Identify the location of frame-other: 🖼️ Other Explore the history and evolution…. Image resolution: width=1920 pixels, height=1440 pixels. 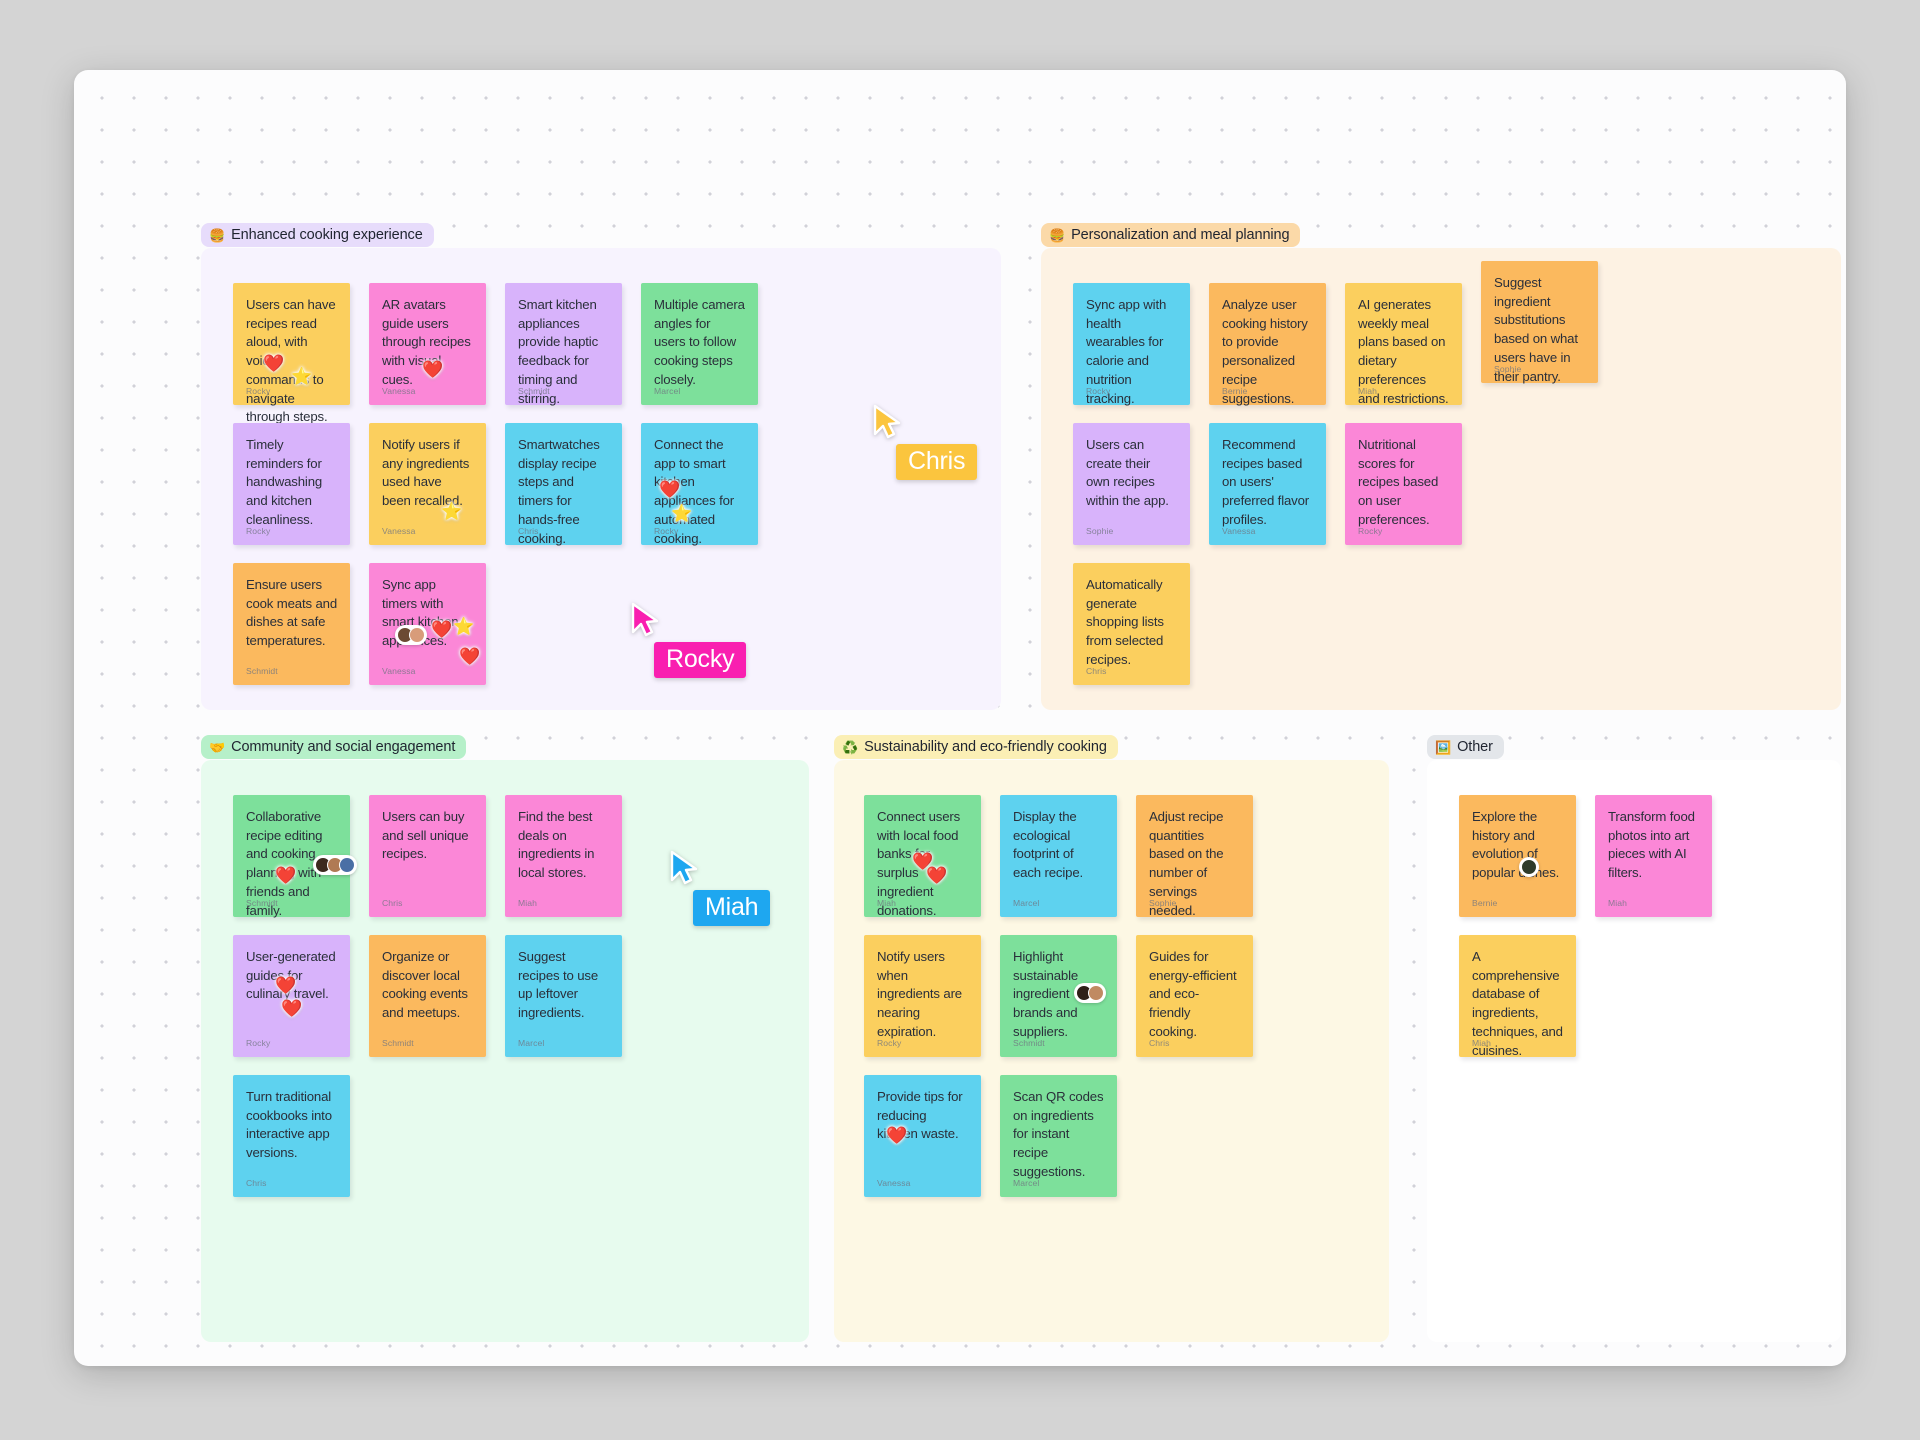
(1634, 1038).